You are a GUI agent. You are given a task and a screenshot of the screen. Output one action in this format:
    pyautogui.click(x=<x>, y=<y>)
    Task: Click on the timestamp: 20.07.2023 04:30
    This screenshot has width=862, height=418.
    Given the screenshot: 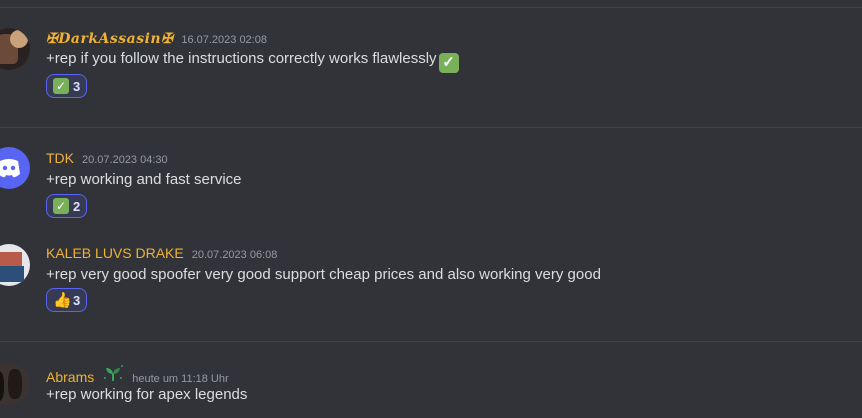 What is the action you would take?
    pyautogui.click(x=125, y=160)
    